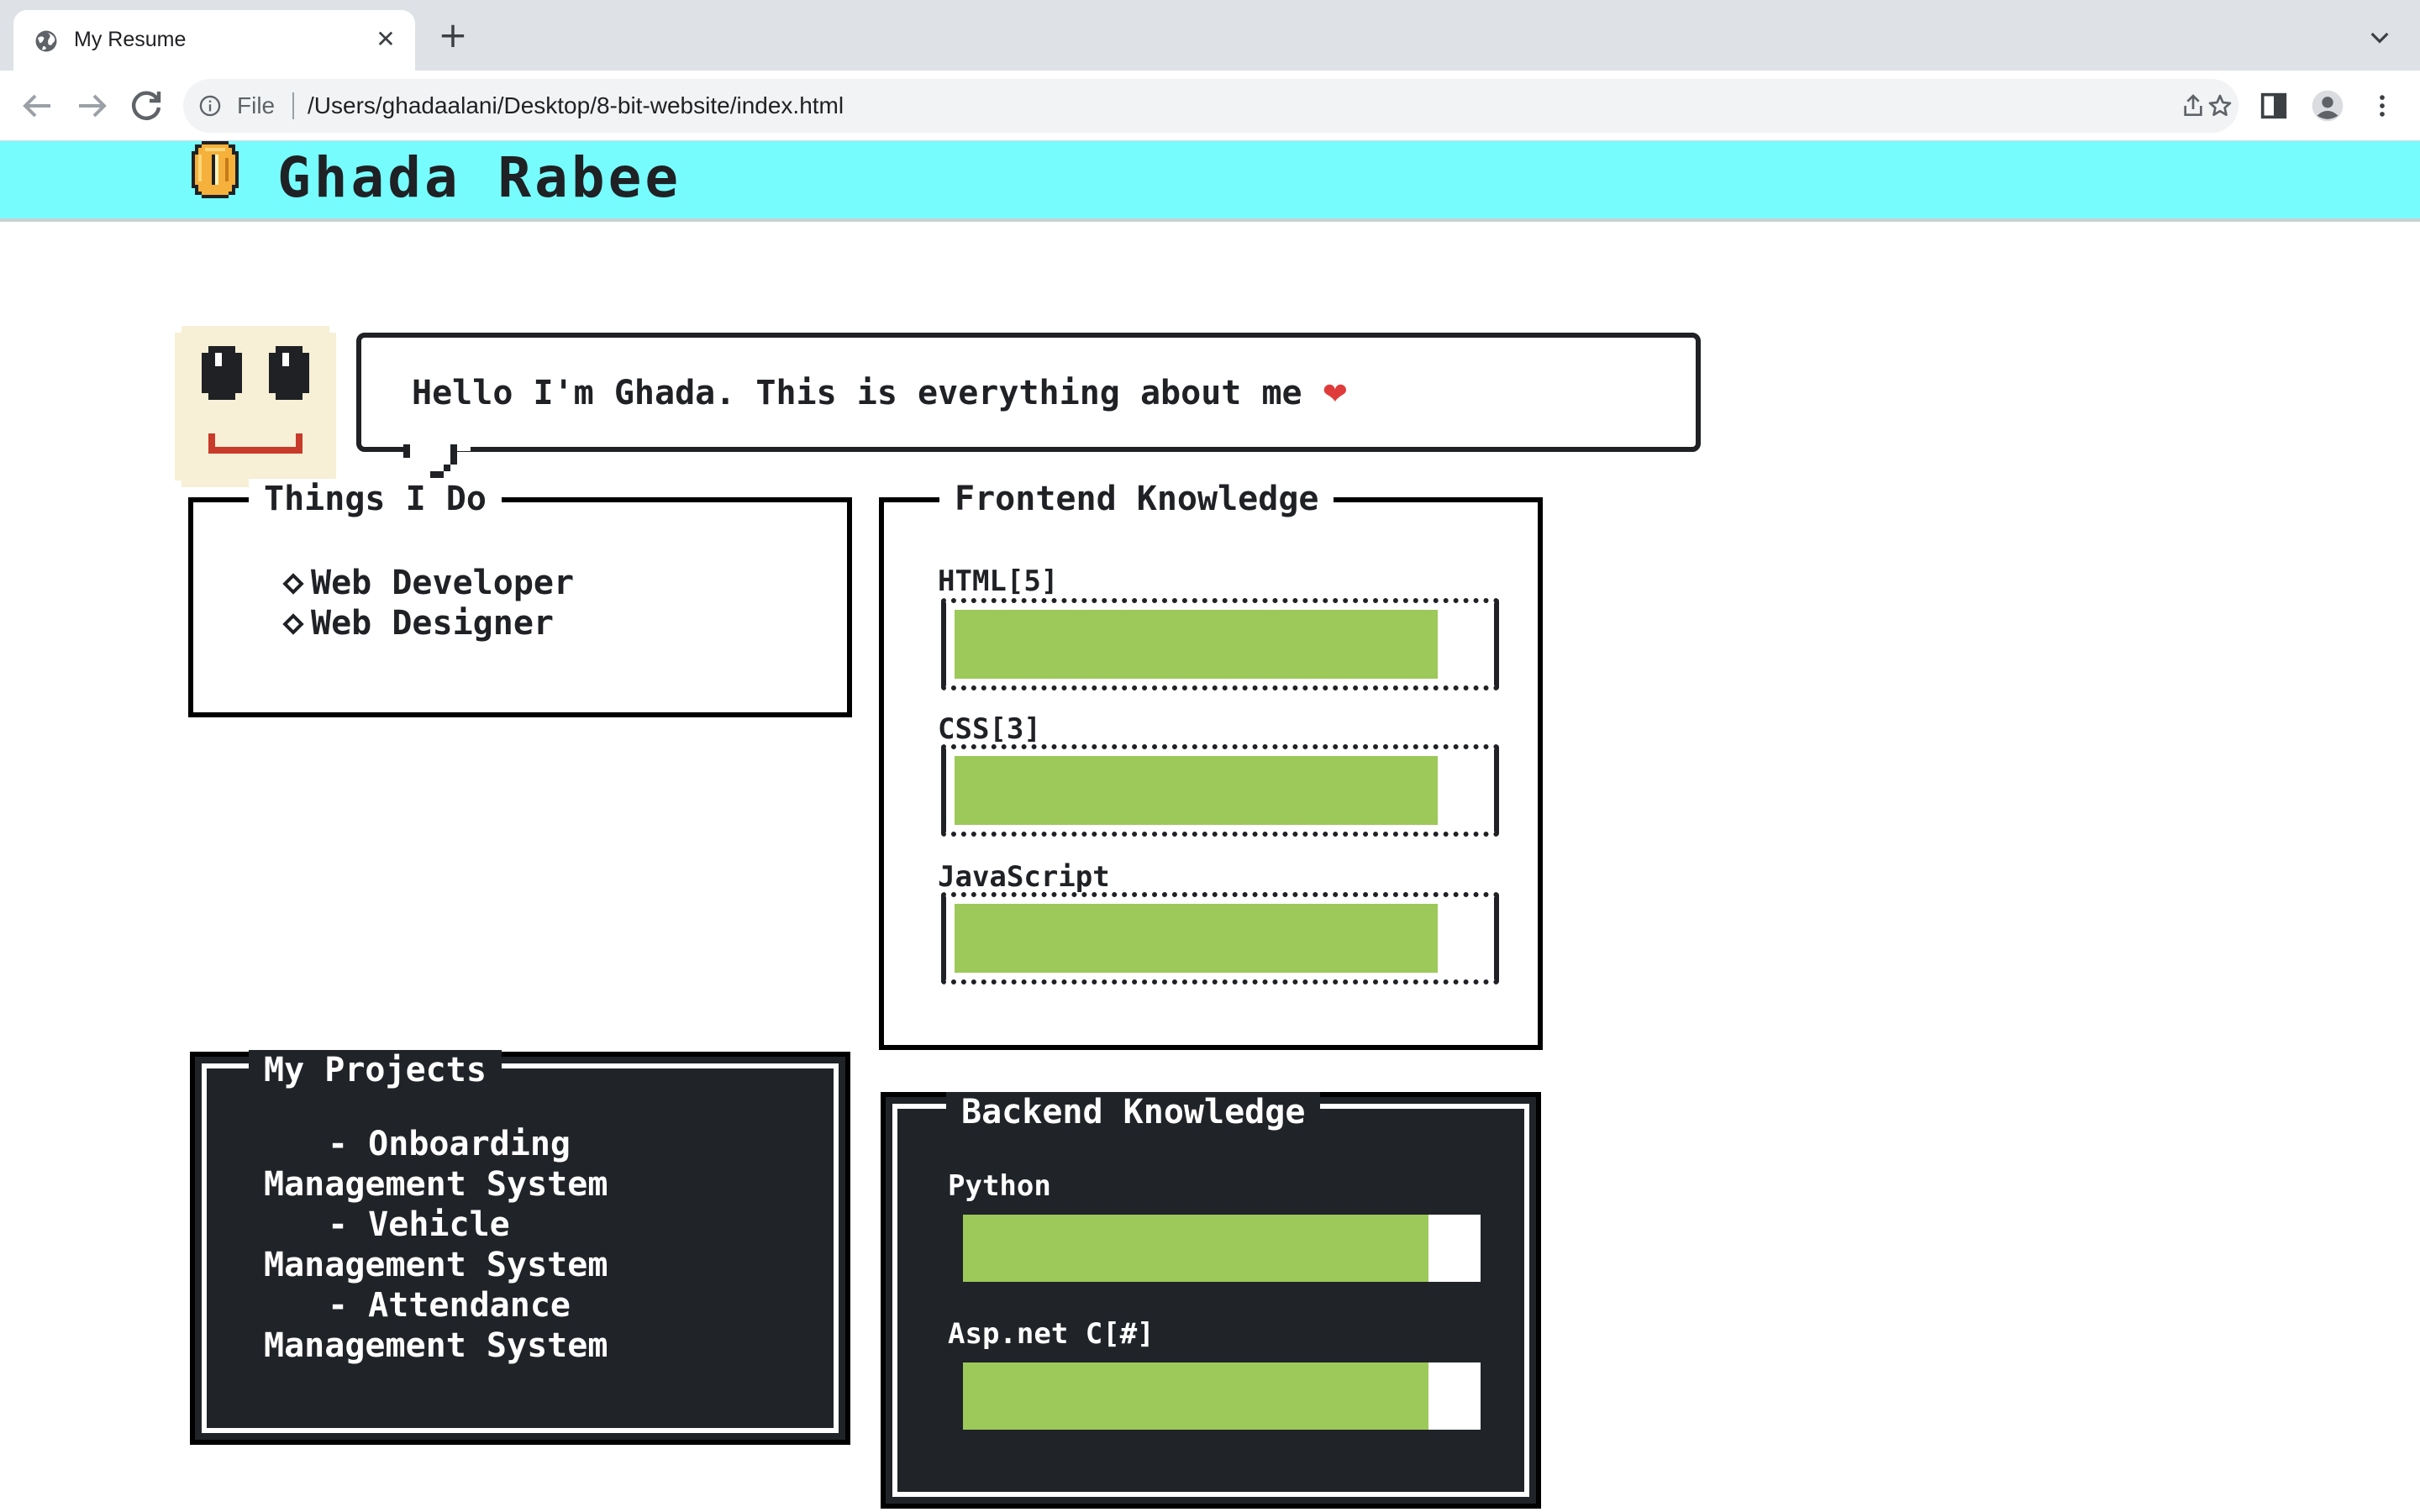 The width and height of the screenshot is (2420, 1512). I want to click on skill-label-javascript: JavaScript, so click(1024, 877).